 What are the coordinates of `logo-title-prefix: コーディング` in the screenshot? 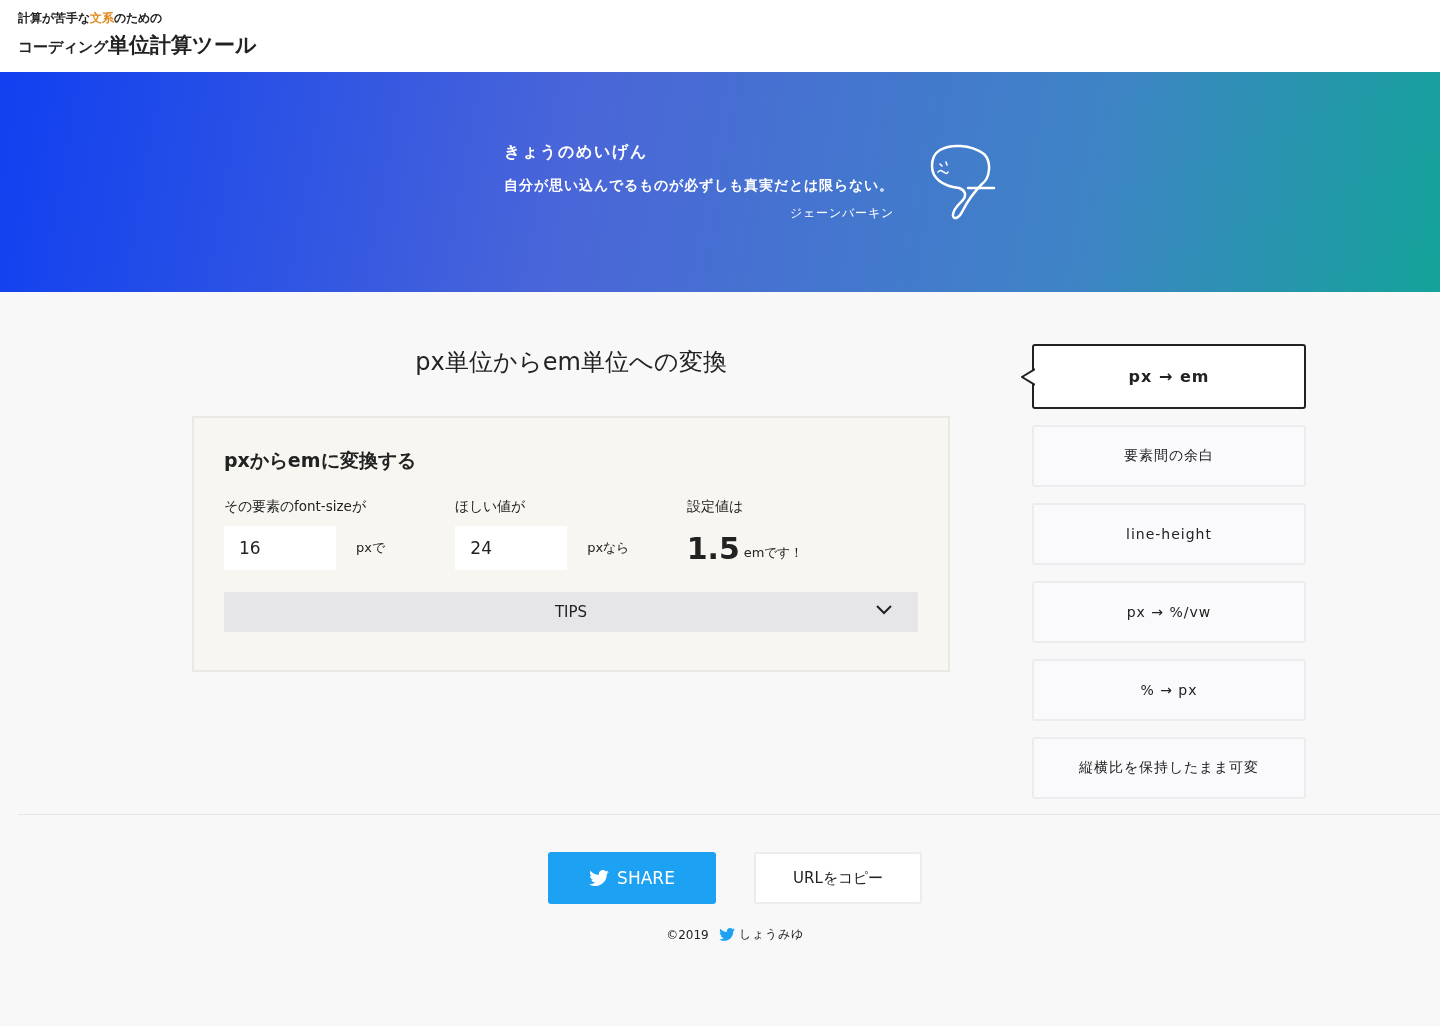 It's located at (63, 47).